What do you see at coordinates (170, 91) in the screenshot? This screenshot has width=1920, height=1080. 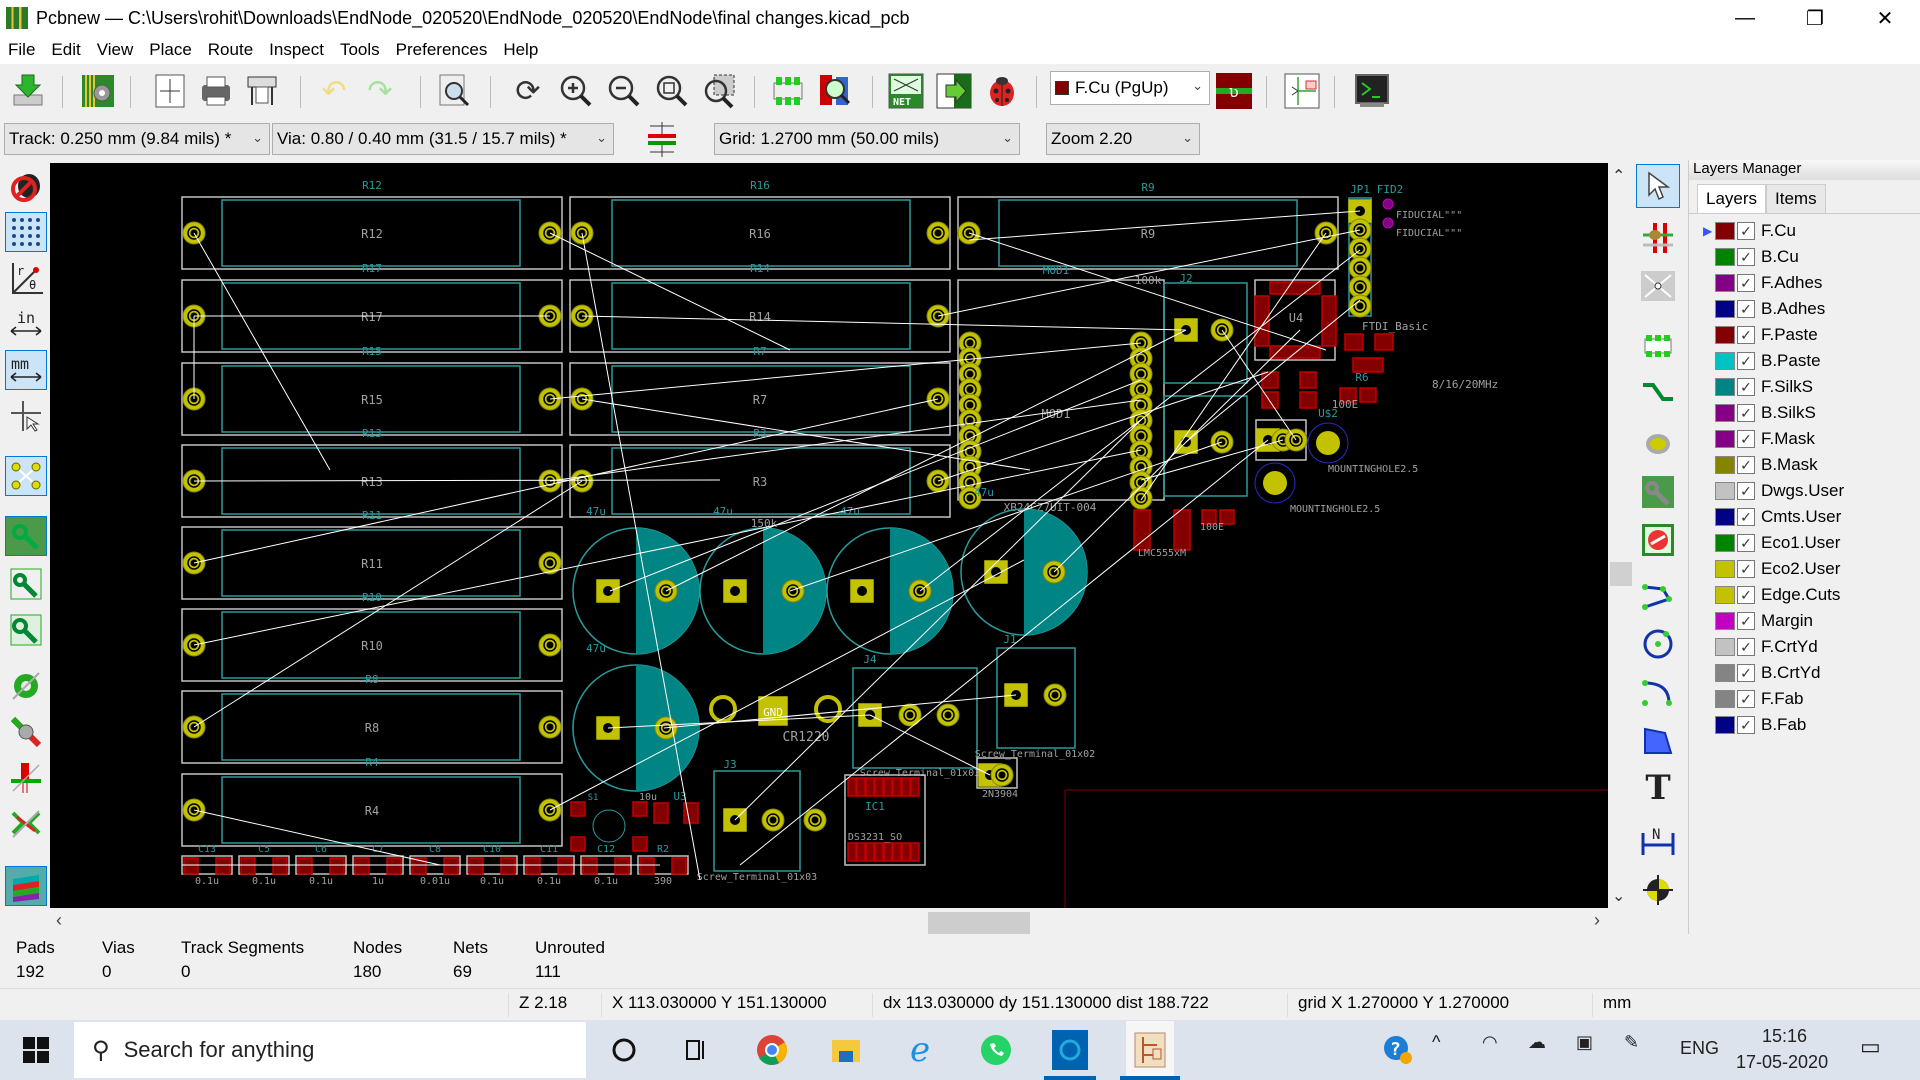 I see `page-settings-icon` at bounding box center [170, 91].